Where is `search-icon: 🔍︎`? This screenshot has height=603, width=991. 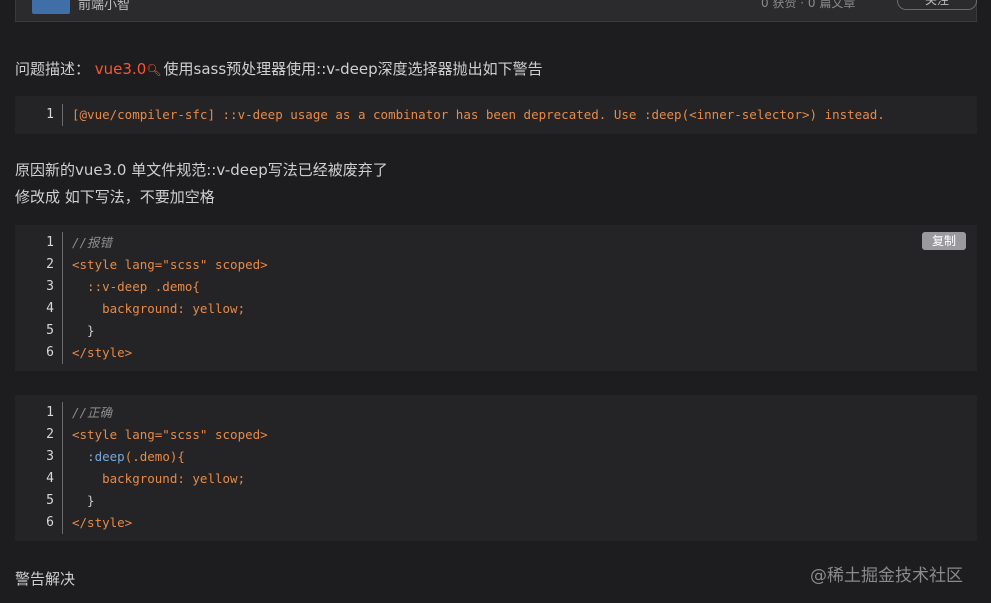
search-icon: 🔍︎ is located at coordinates (153, 70).